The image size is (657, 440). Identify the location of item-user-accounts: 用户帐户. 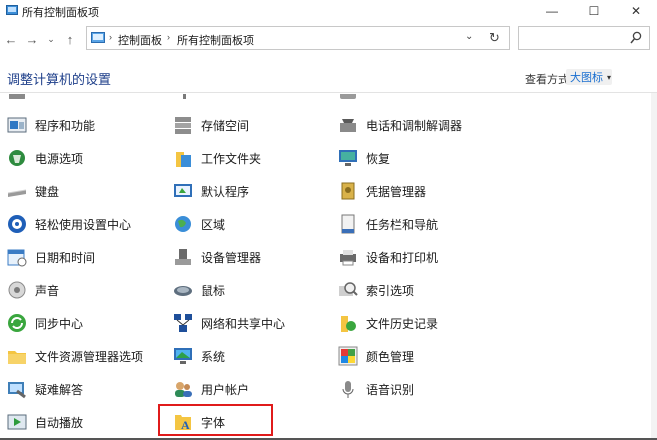
(211, 389).